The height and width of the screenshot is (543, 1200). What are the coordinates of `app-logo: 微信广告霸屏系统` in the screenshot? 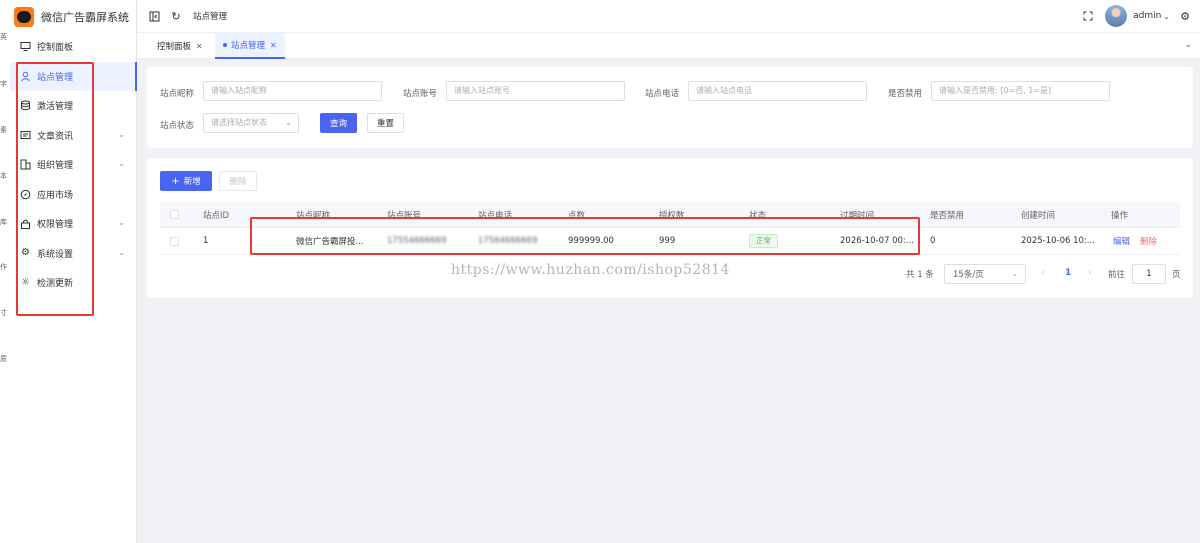 It's located at (71, 17).